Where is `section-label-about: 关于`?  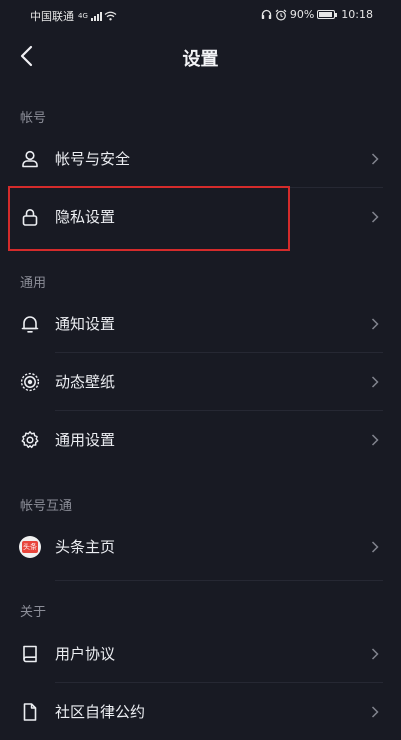 section-label-about: 关于 is located at coordinates (33, 612).